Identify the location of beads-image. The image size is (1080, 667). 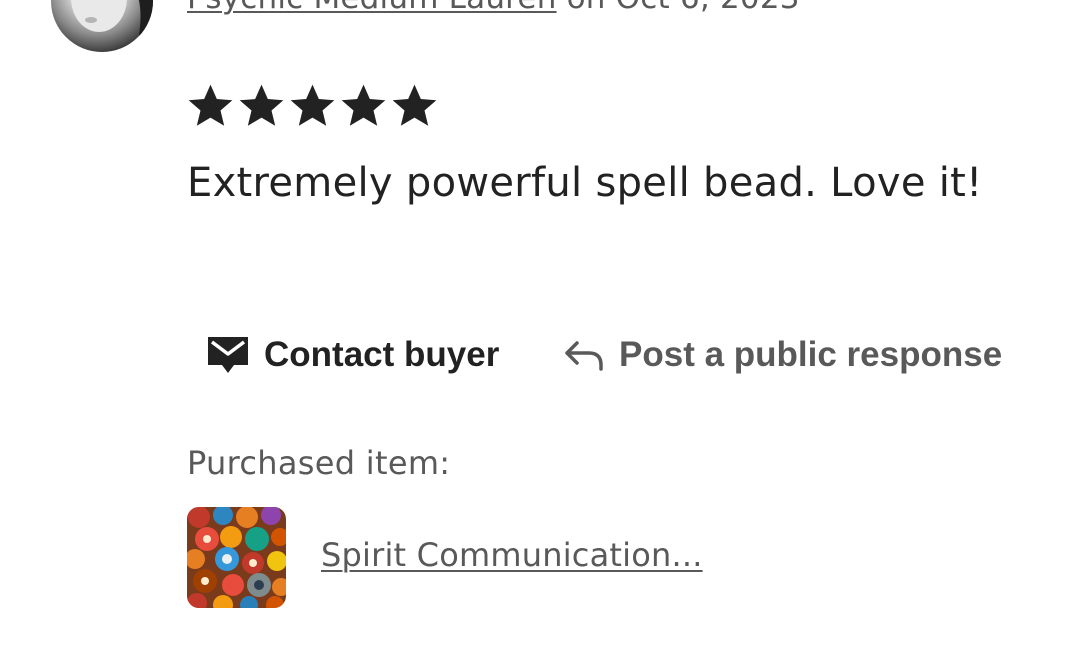
(236, 557).